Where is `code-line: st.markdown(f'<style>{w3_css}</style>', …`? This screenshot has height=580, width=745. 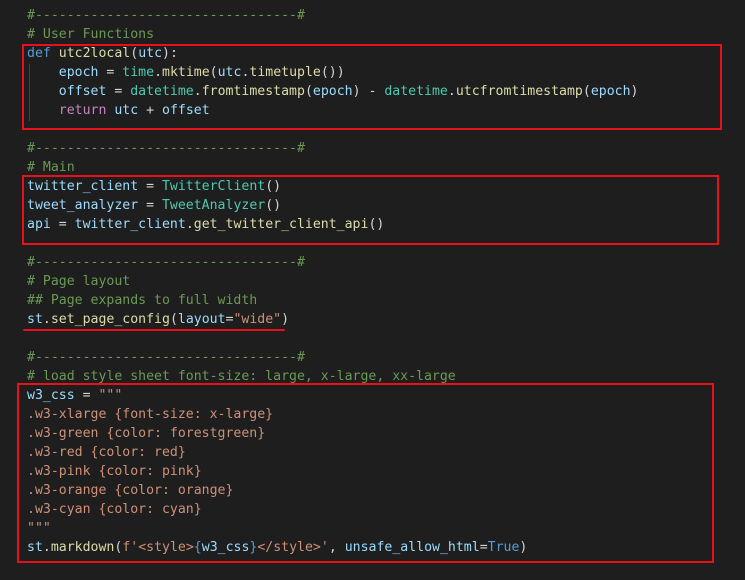 code-line: st.markdown(f'<style>{w3_css}</style>', … is located at coordinates (277, 547).